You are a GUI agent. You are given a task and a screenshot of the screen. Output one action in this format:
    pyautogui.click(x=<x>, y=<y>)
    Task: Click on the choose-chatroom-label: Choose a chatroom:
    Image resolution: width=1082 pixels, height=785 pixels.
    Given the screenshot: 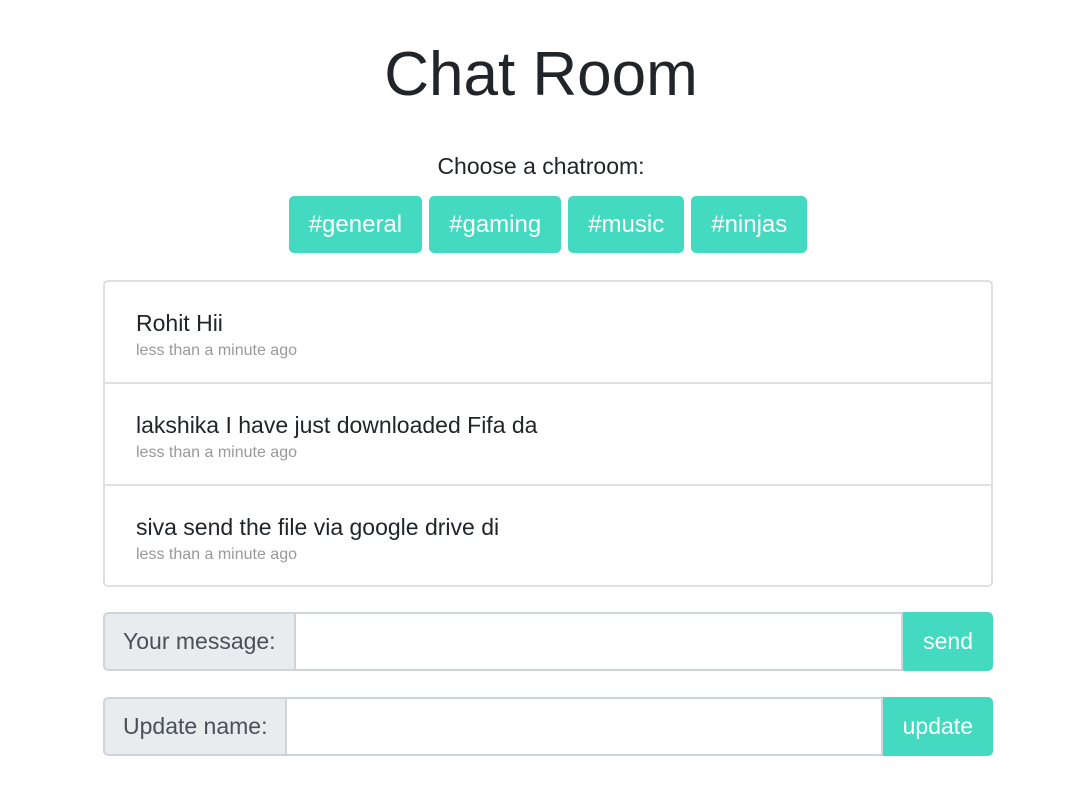 What is the action you would take?
    pyautogui.click(x=541, y=166)
    